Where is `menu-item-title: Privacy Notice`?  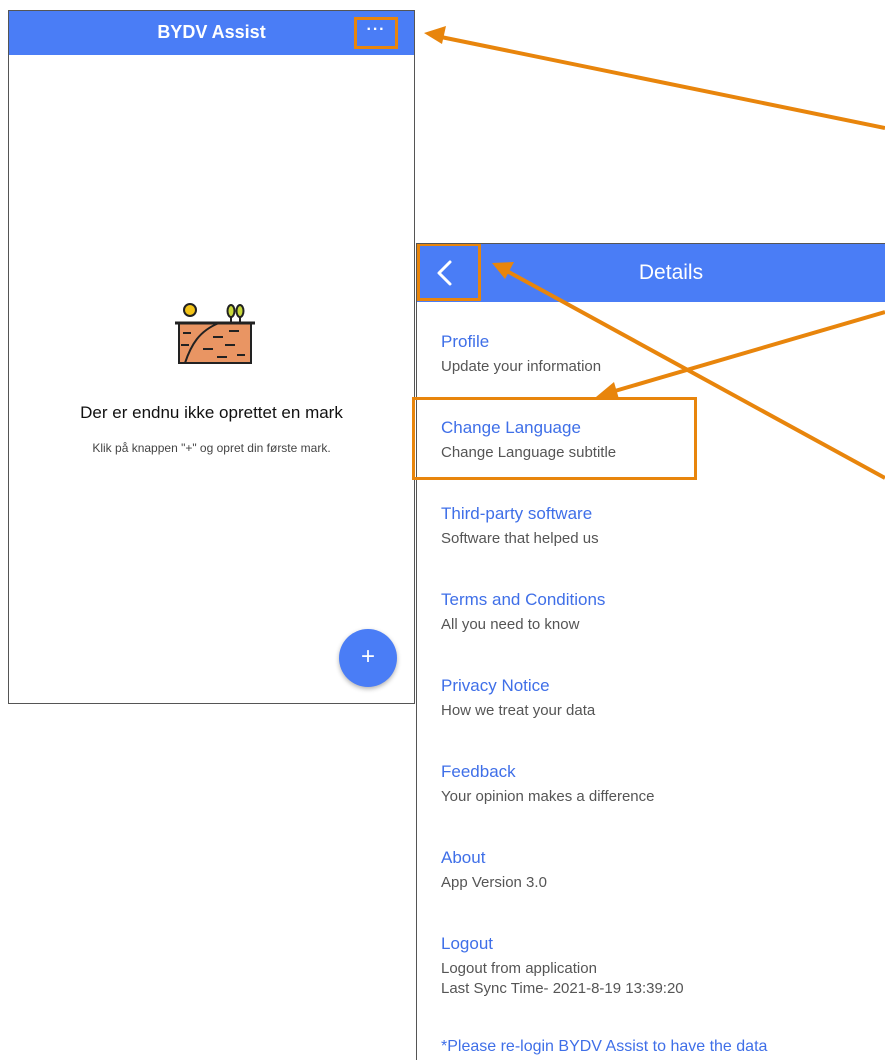 menu-item-title: Privacy Notice is located at coordinates (495, 685).